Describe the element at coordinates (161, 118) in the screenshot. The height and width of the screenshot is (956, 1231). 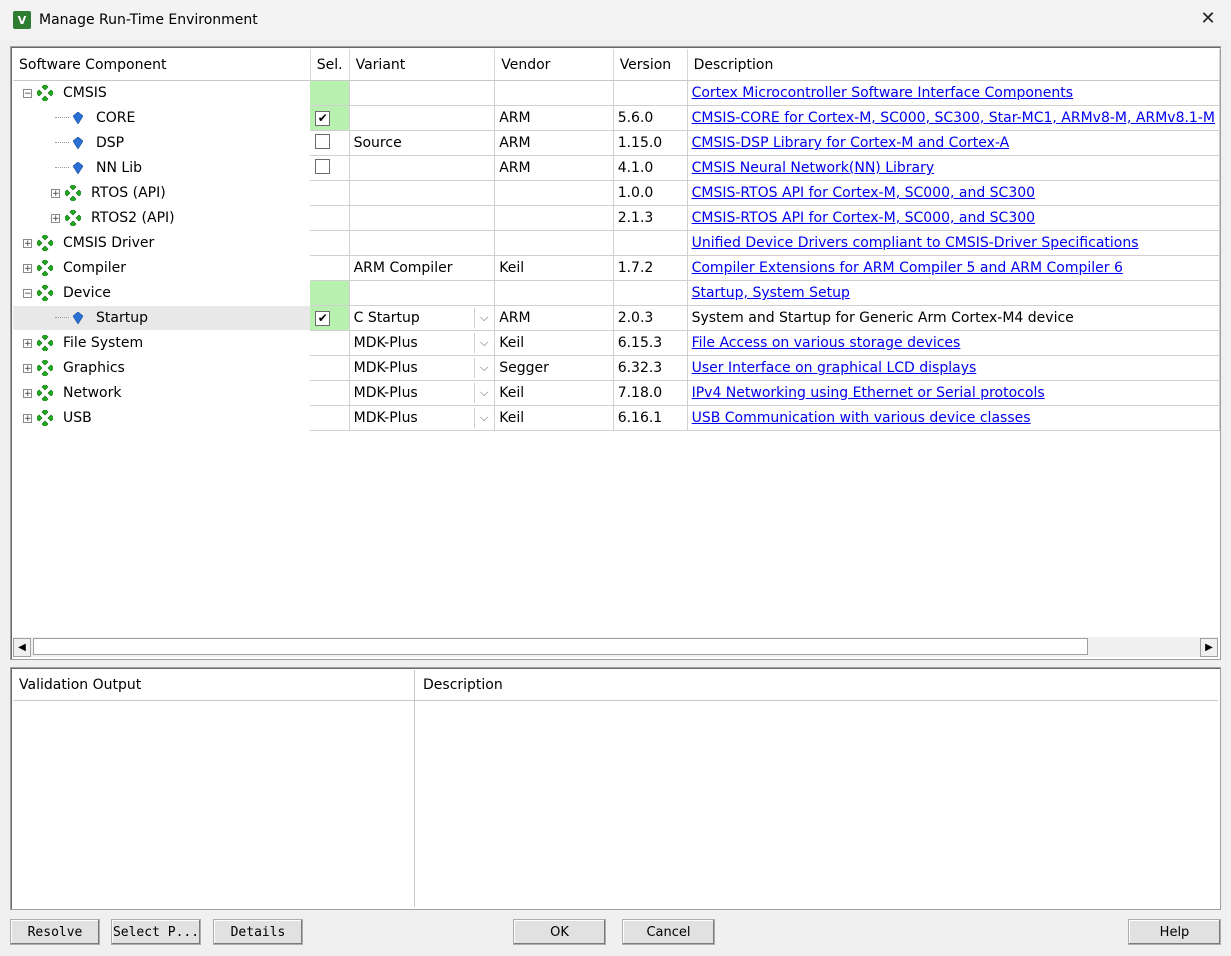
I see `component-tree-cell: CORE` at that location.